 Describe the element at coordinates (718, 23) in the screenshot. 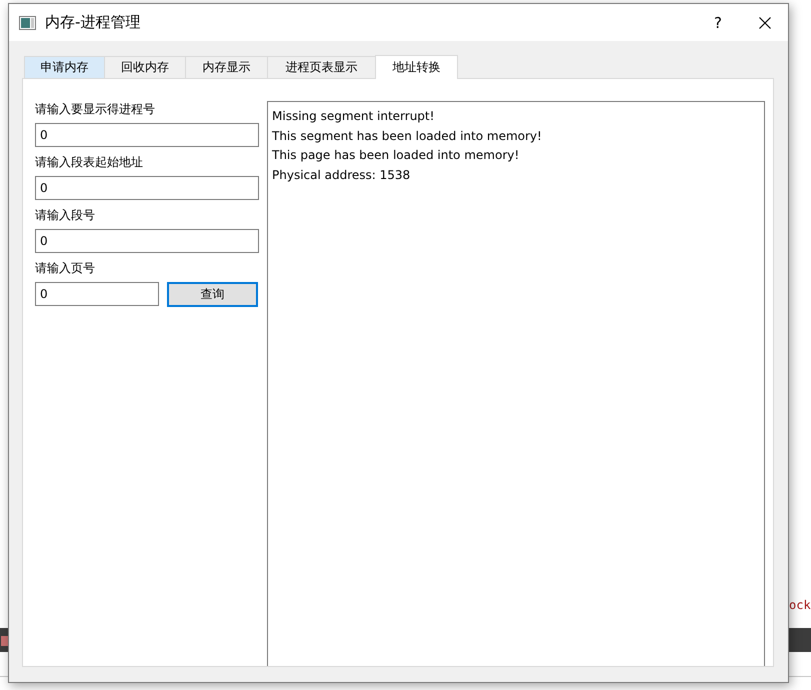

I see `help-button: ?` at that location.